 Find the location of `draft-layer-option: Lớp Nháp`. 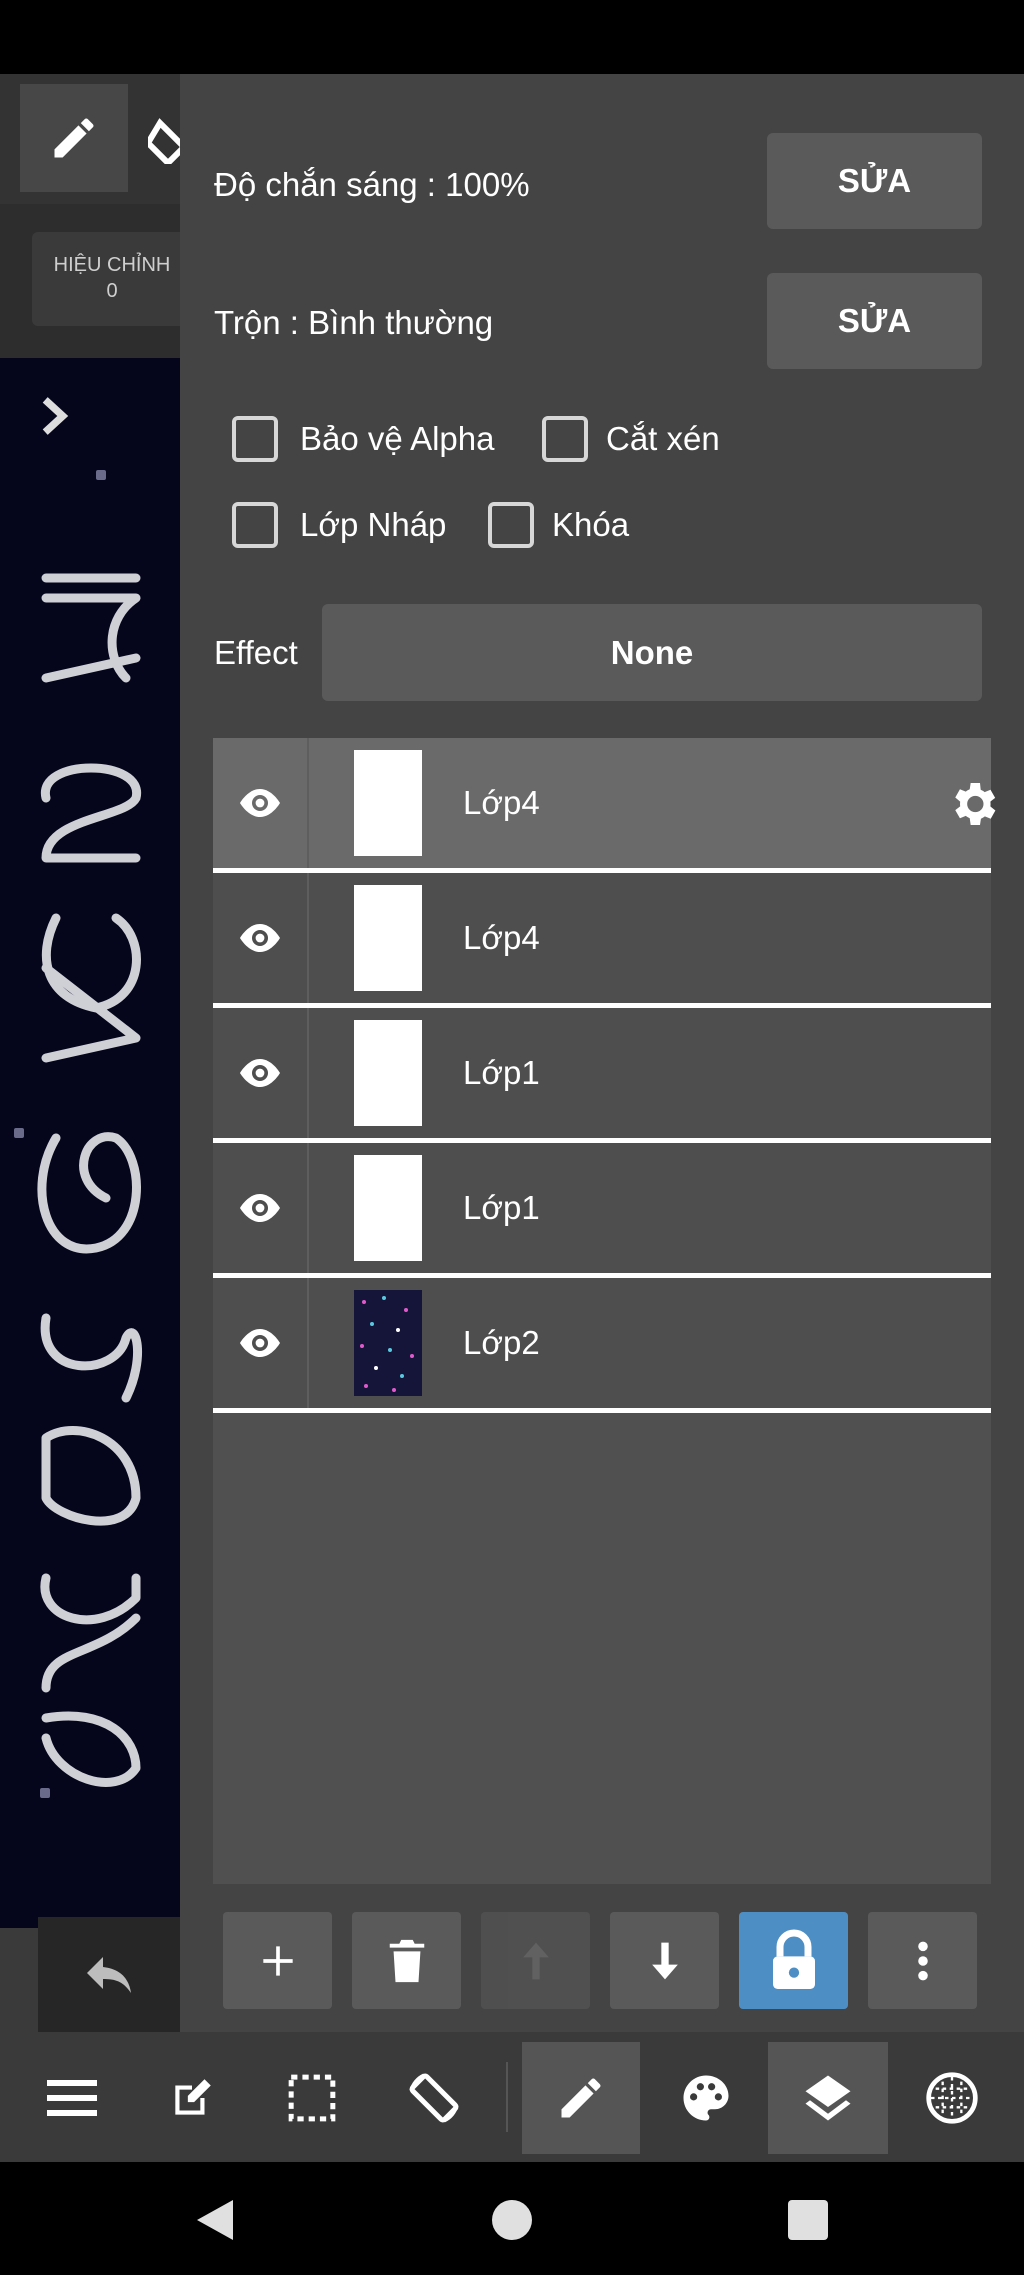

draft-layer-option: Lớp Nháp is located at coordinates (339, 525).